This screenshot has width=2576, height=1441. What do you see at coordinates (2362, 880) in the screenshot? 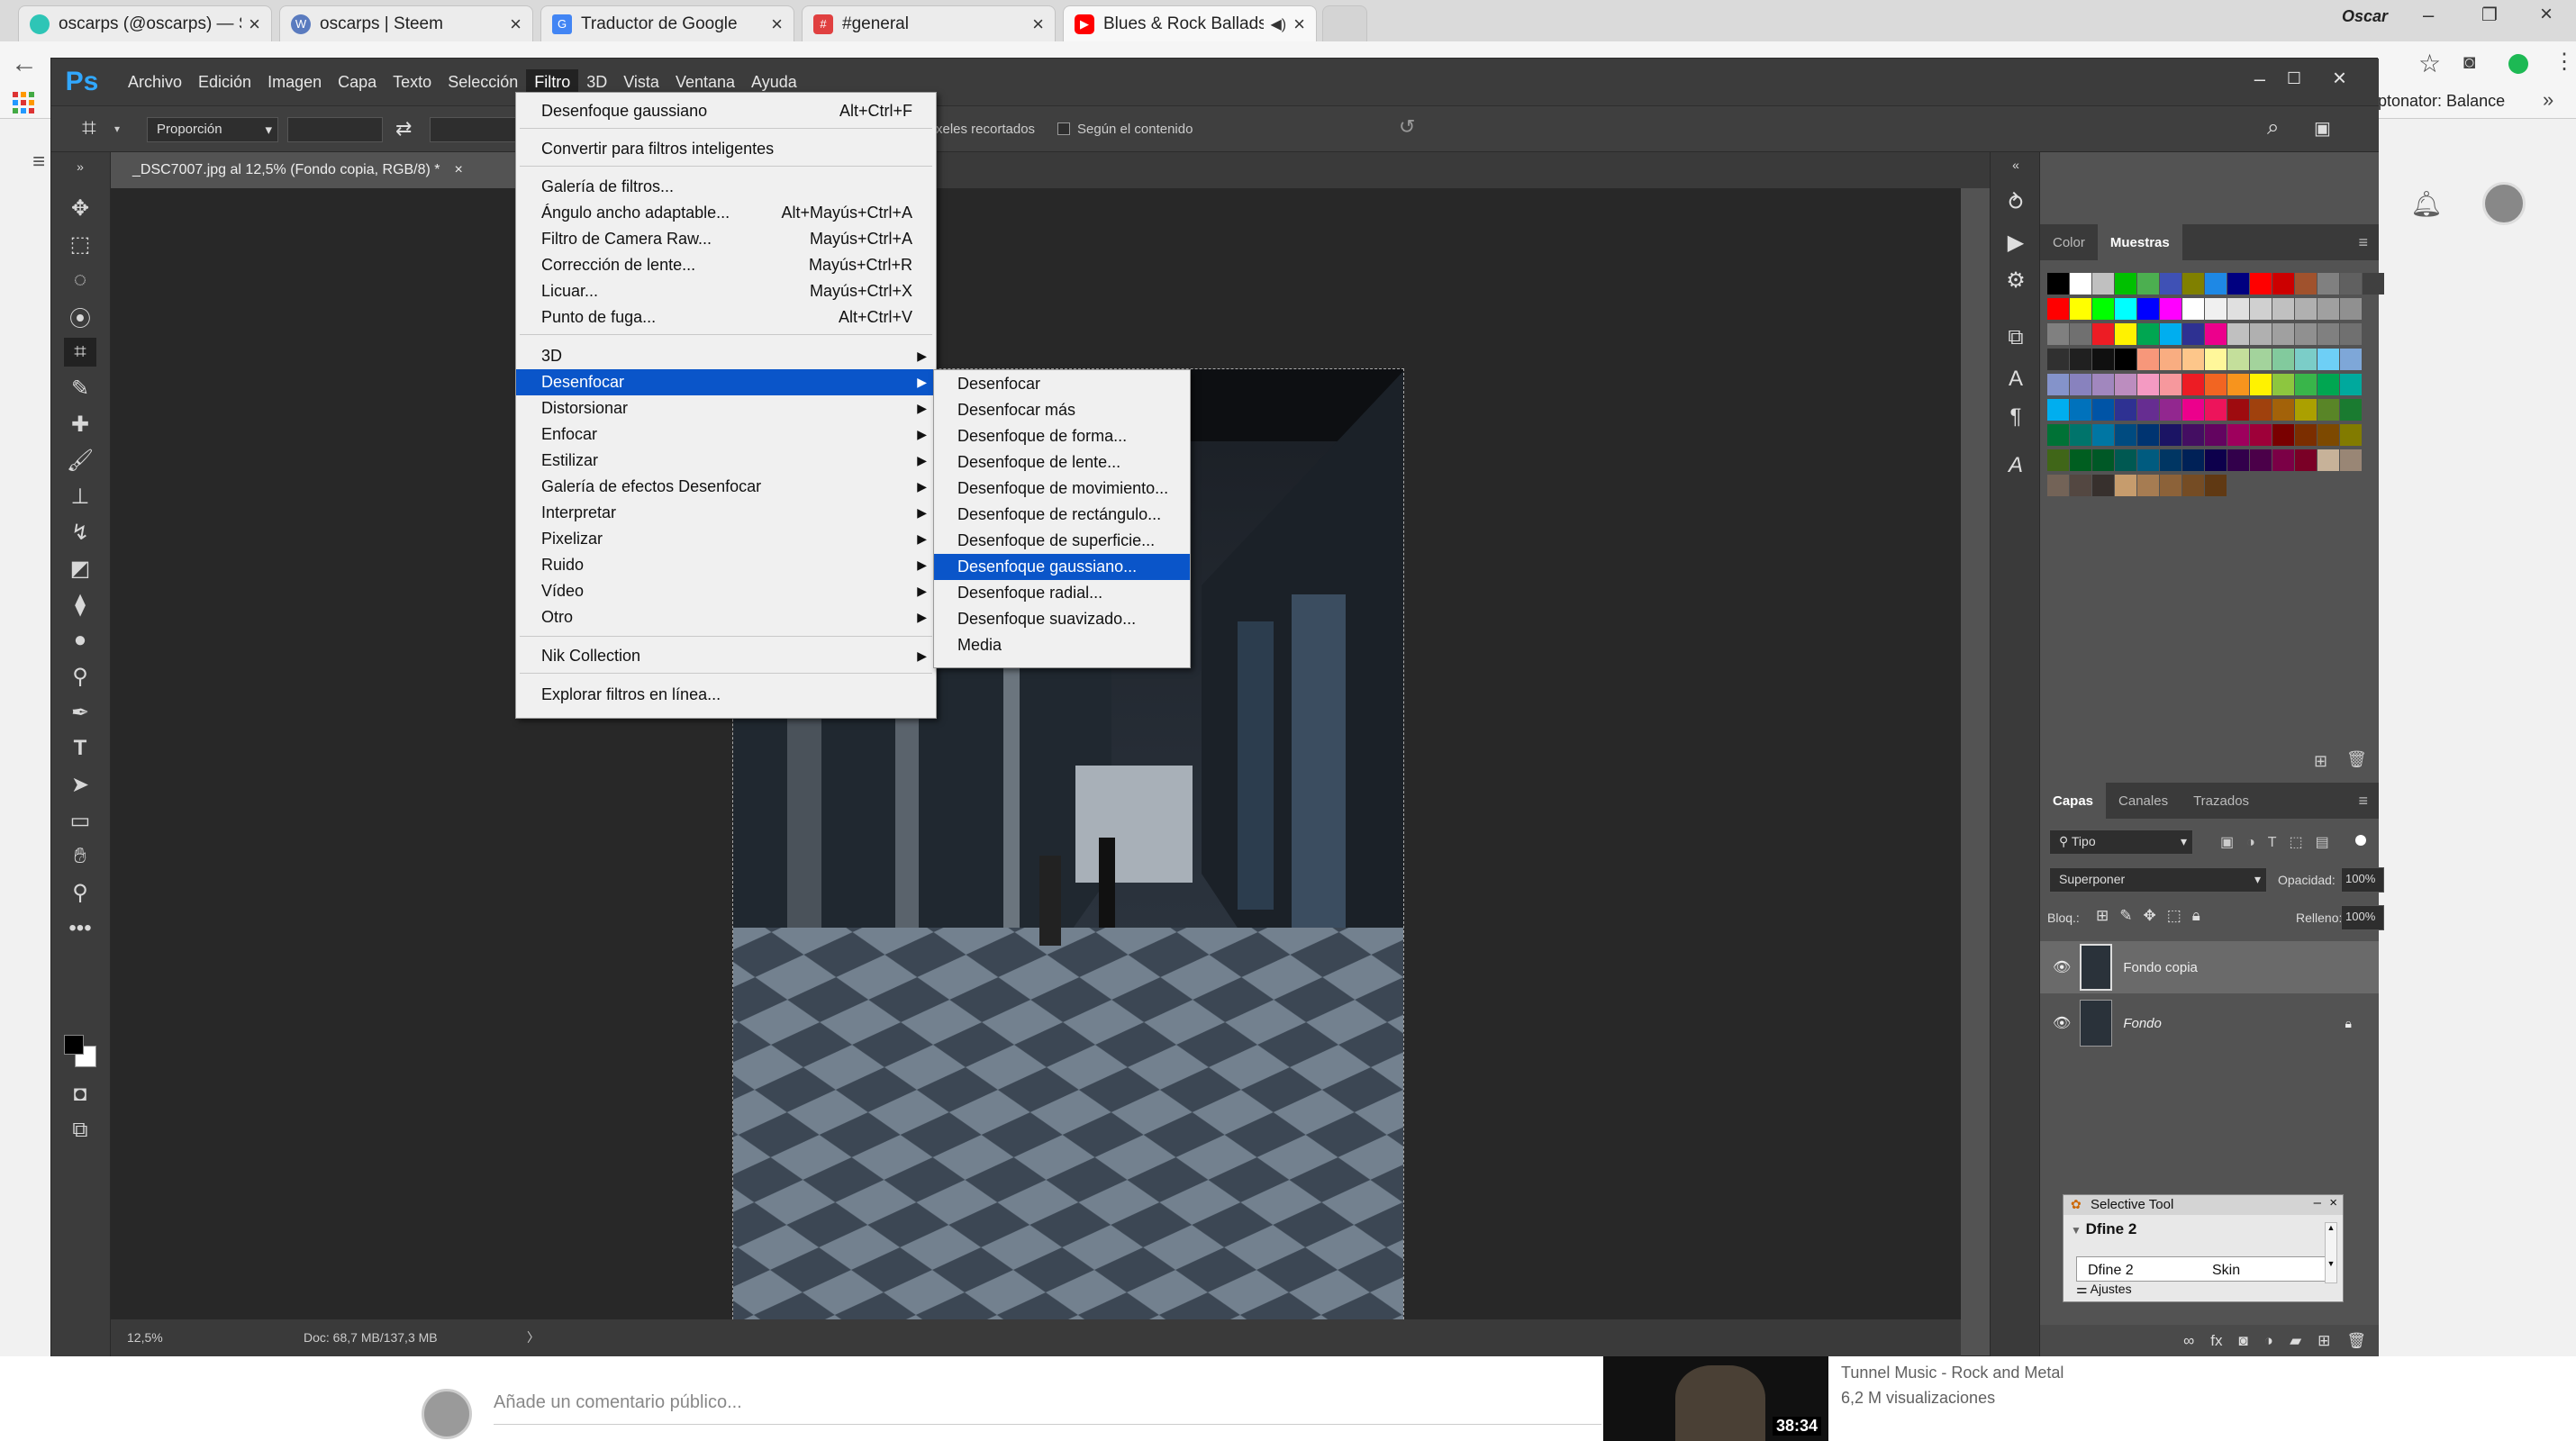
I see `opacity-input: 100%` at bounding box center [2362, 880].